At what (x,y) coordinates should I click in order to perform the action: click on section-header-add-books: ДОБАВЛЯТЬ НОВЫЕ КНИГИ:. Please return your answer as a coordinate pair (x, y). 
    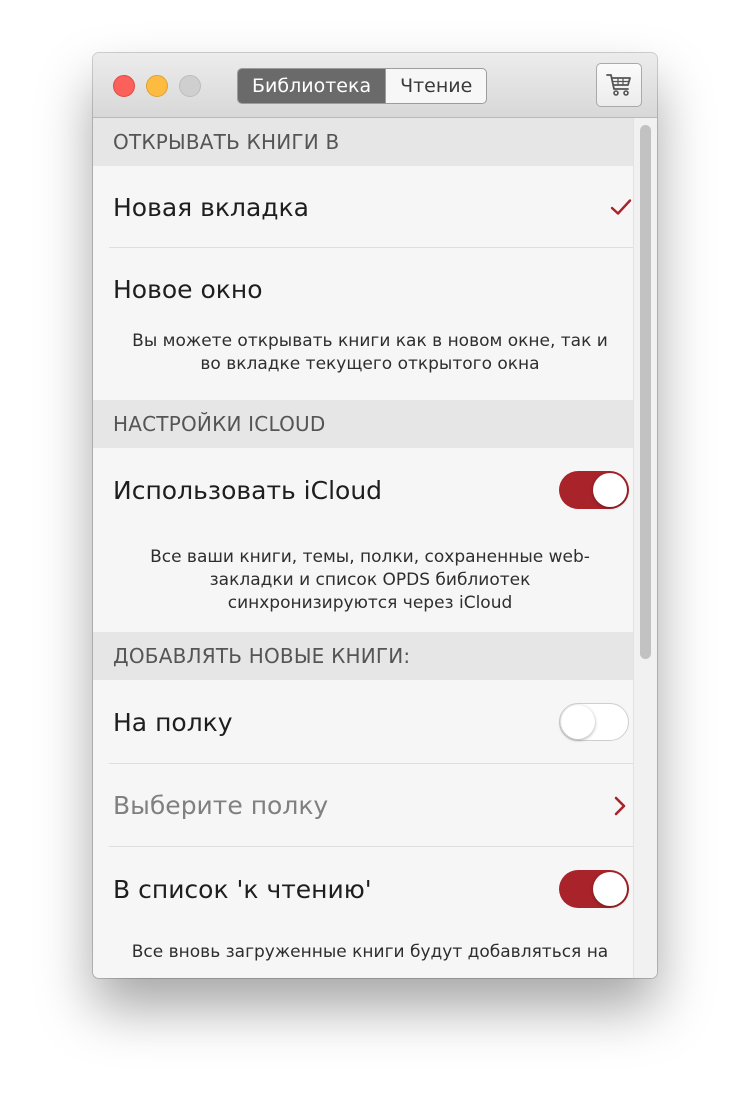
    Looking at the image, I should click on (363, 656).